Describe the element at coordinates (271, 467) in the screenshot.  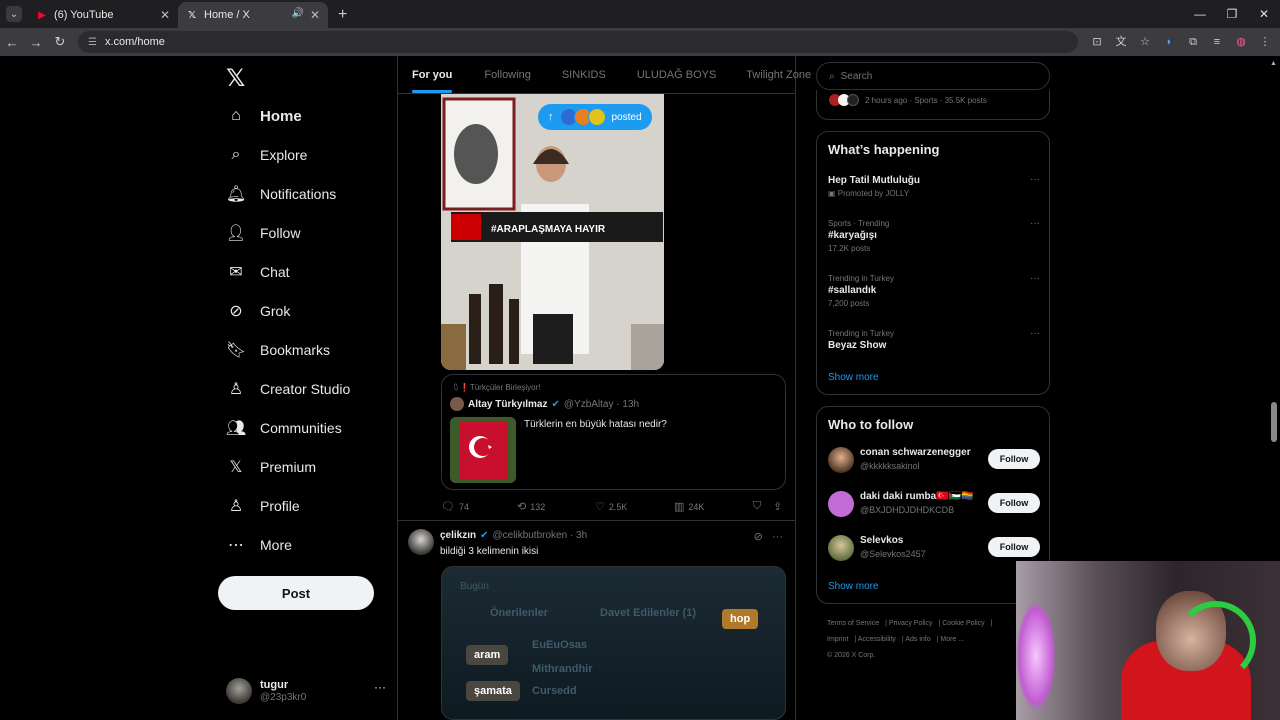
I see `nav-premium: 𝕏 Premium` at that location.